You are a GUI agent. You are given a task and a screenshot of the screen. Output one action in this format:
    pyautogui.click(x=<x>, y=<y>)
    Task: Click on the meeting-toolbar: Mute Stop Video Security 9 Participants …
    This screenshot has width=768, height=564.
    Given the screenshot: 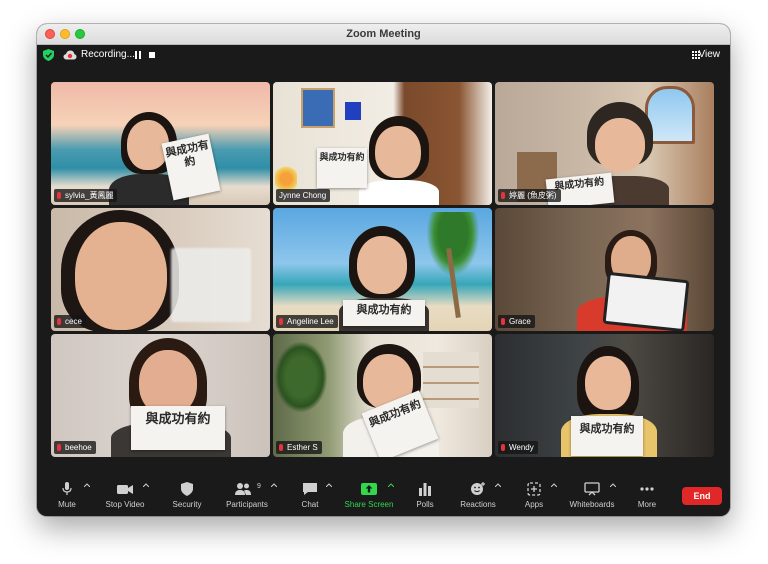 What is the action you would take?
    pyautogui.click(x=383, y=497)
    